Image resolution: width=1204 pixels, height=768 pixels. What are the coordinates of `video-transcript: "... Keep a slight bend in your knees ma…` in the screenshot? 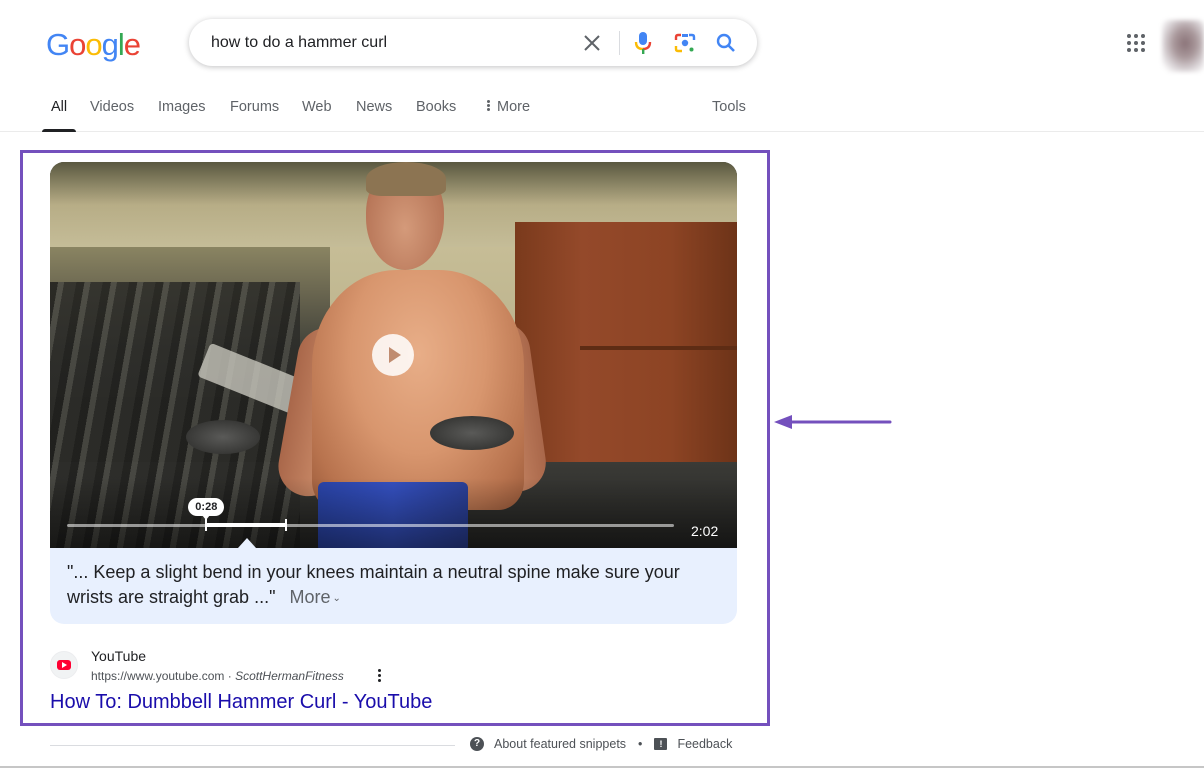 It's located at (393, 586).